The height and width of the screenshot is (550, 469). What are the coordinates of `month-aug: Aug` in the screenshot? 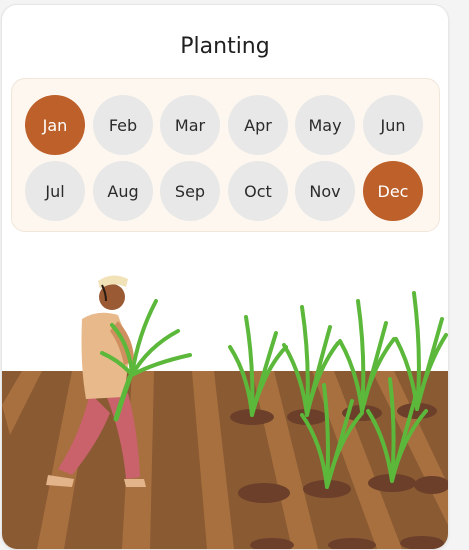 It's located at (123, 191).